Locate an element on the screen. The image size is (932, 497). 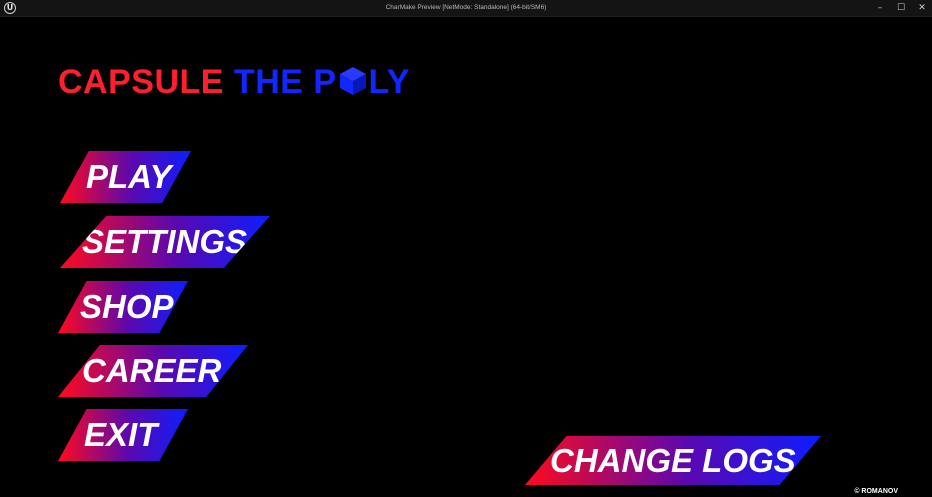
close-button: ✕ is located at coordinates (922, 8).